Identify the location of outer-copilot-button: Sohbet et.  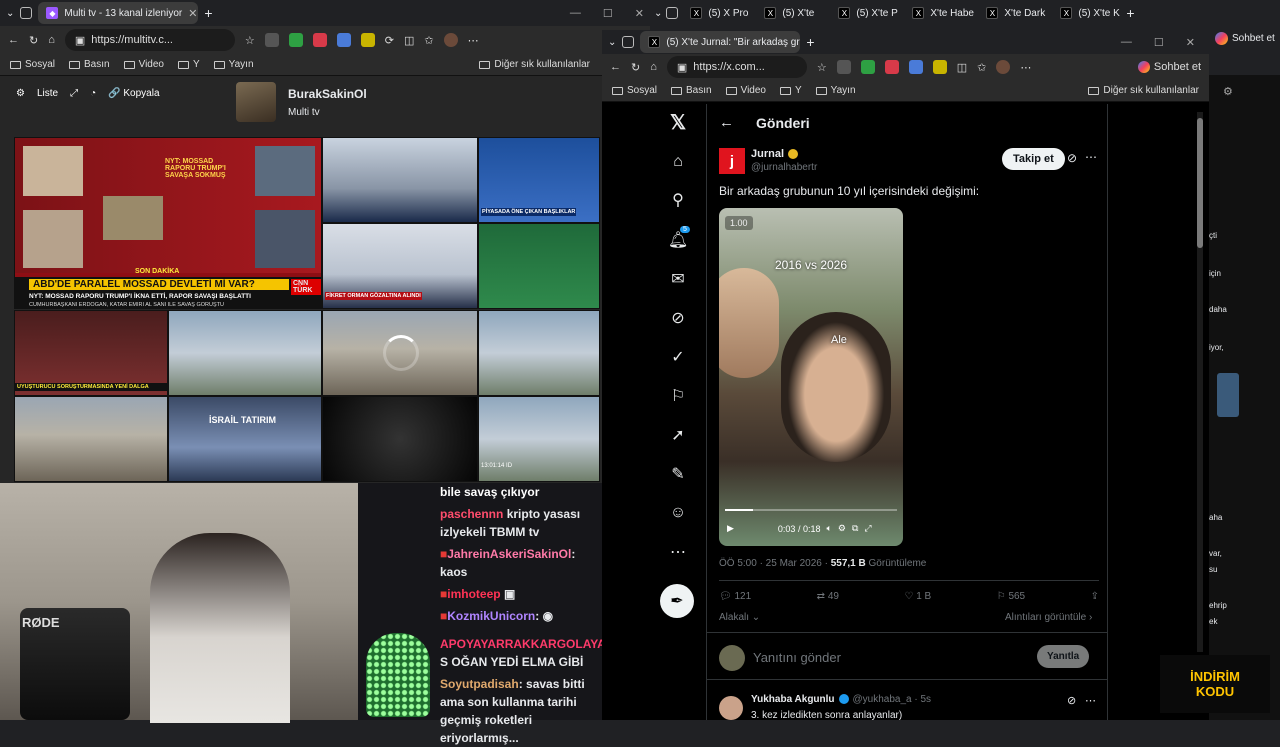
(1245, 38).